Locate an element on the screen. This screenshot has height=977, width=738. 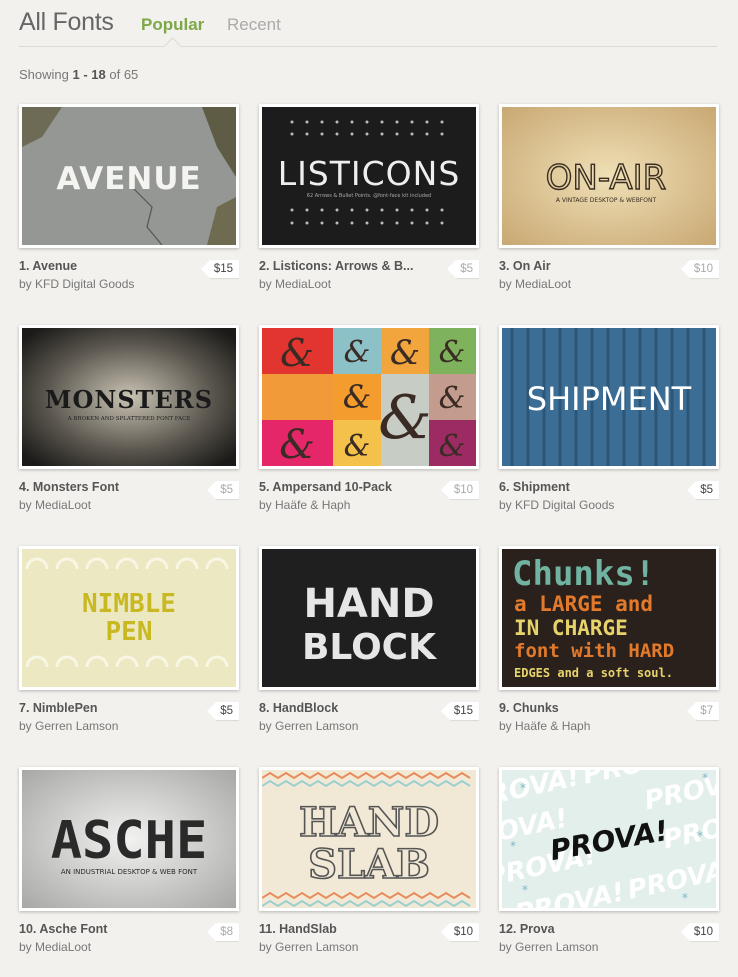
price-tag: $8 is located at coordinates (223, 932).